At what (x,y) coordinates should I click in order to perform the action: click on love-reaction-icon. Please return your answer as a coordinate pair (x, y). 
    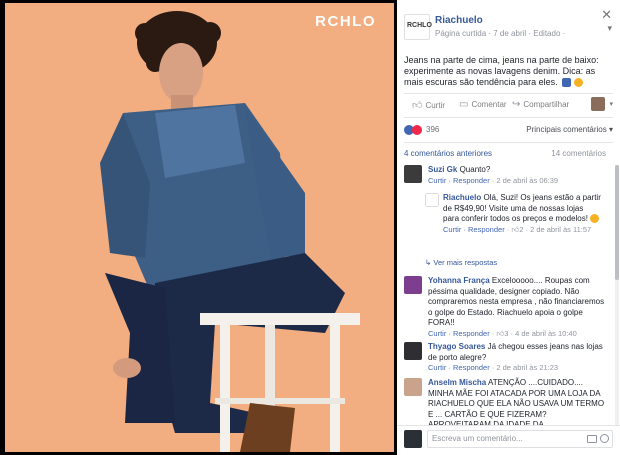
    Looking at the image, I should click on (417, 130).